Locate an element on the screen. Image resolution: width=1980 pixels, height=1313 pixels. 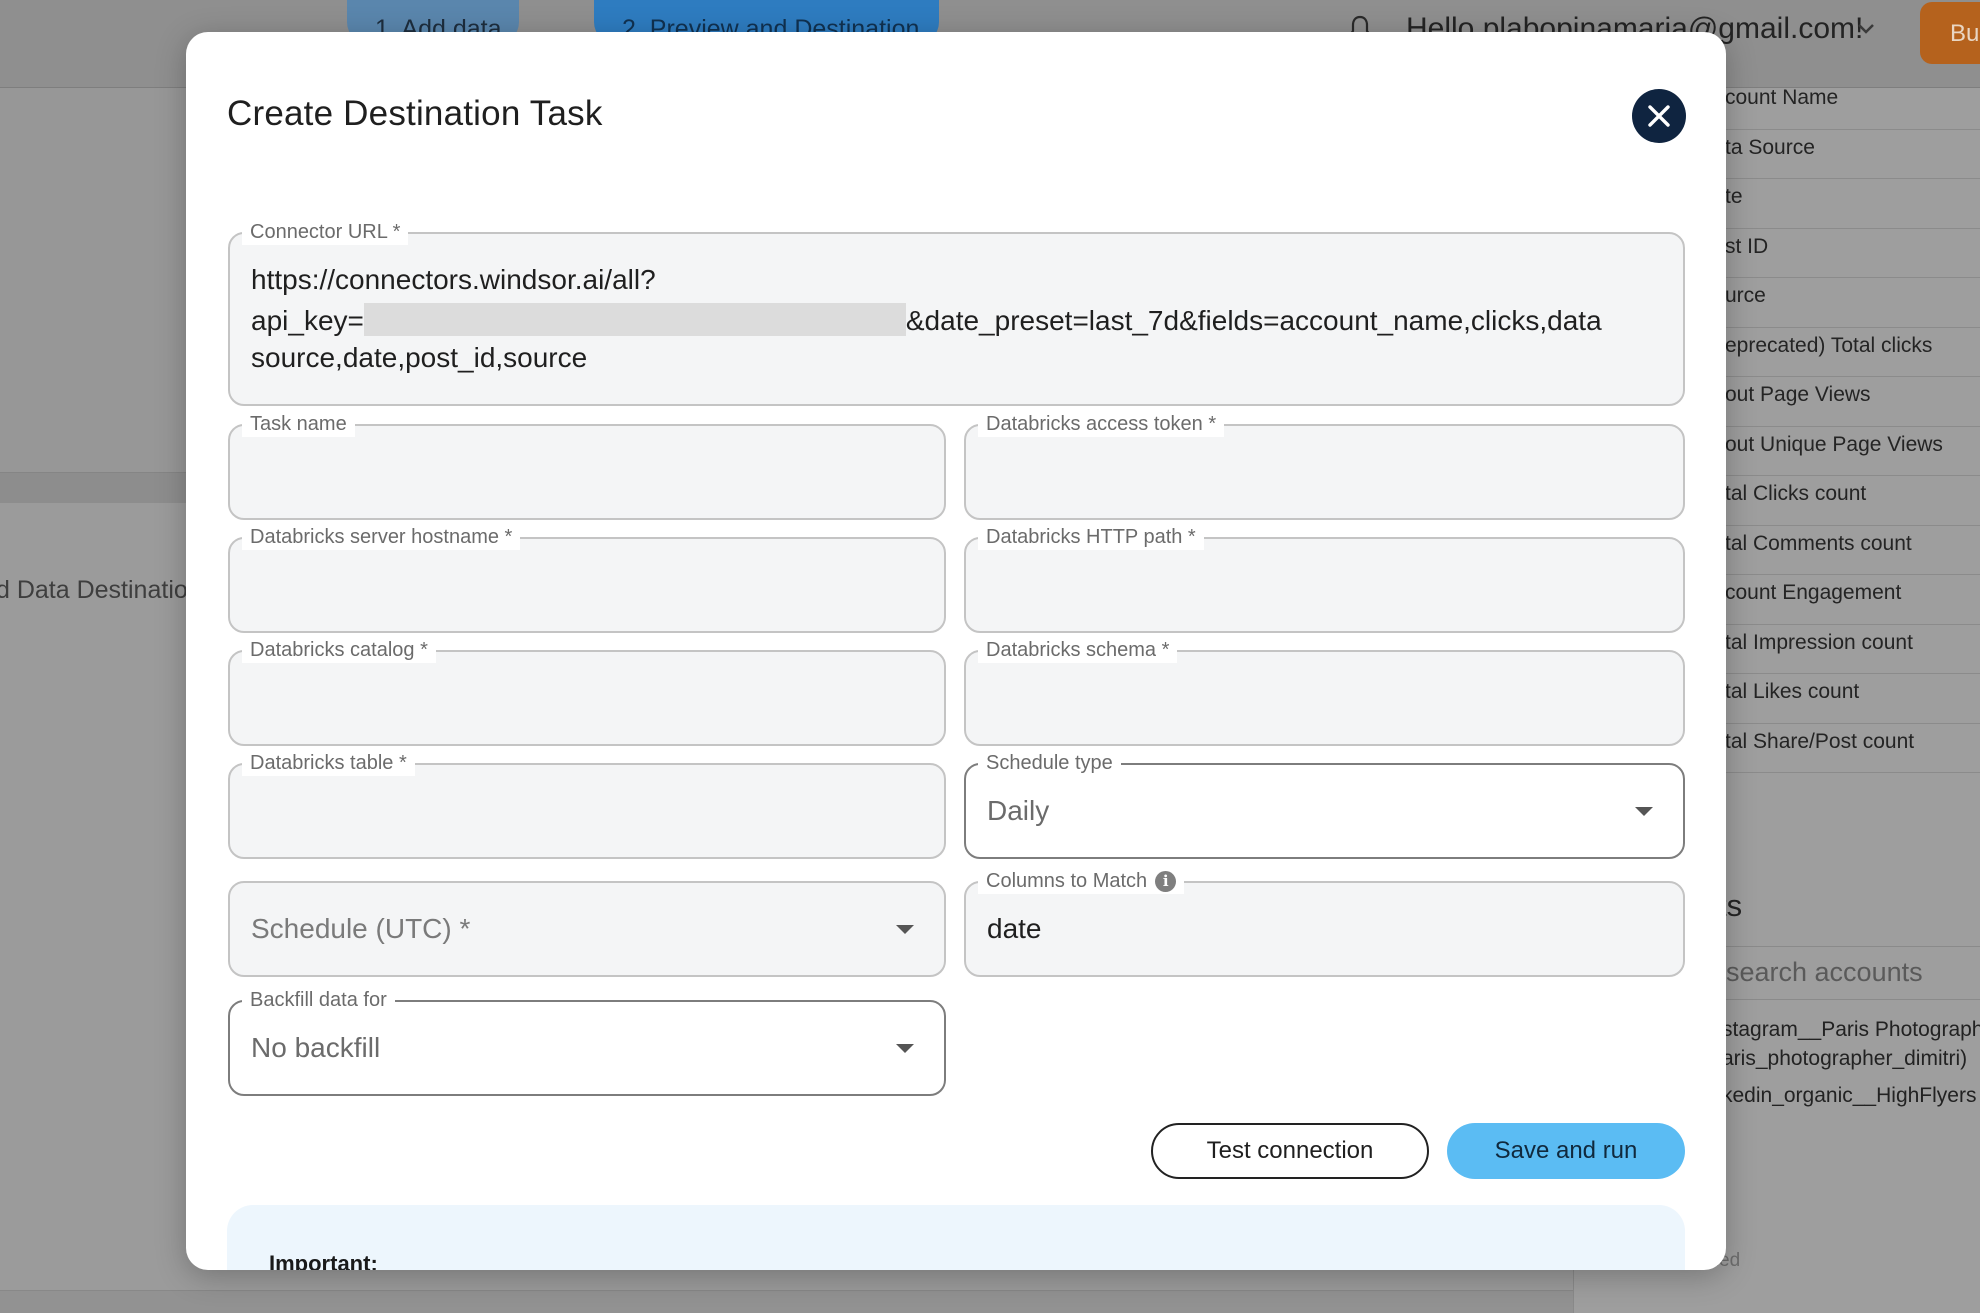
test-connection-button: Test connection is located at coordinates (1290, 1151).